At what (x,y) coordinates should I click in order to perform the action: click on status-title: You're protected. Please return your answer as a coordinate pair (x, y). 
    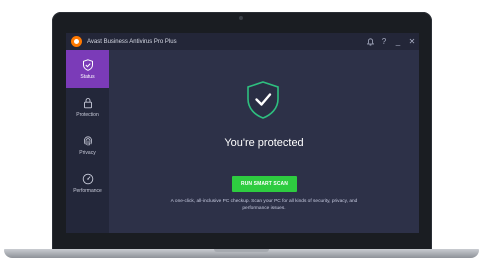
    Looking at the image, I should click on (264, 143).